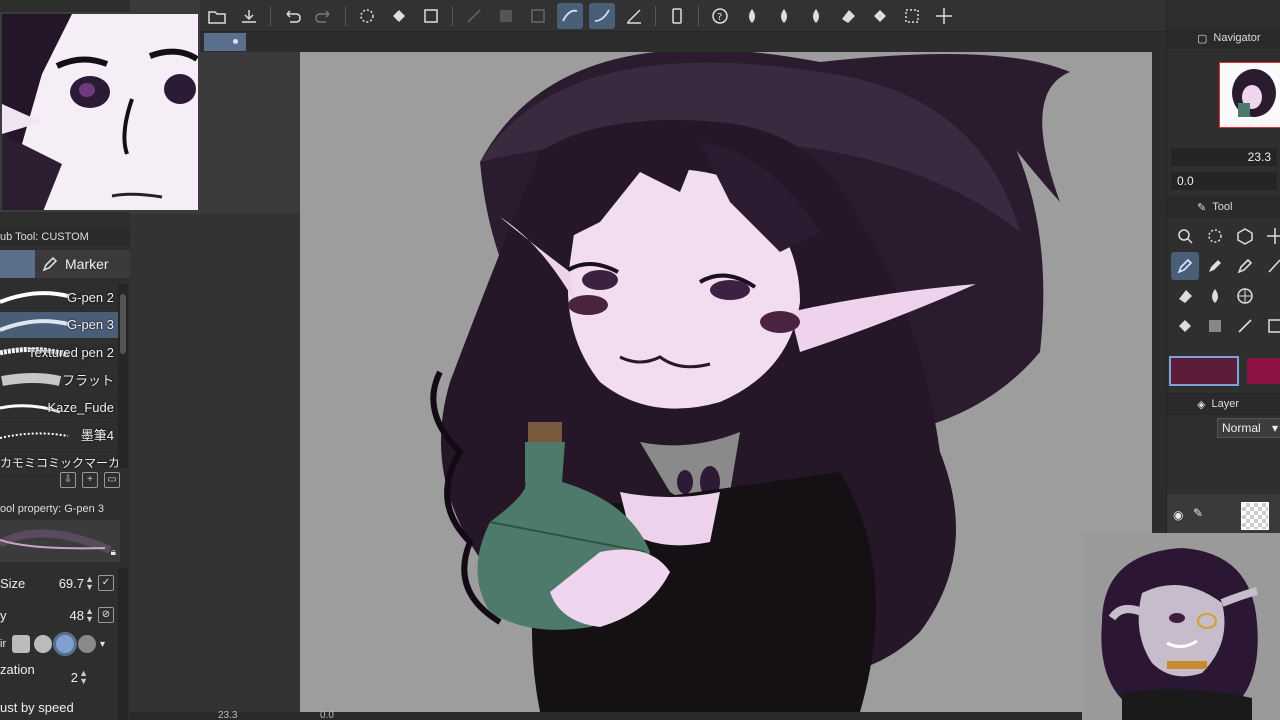 The height and width of the screenshot is (720, 1280). I want to click on loading-icon, so click(367, 16).